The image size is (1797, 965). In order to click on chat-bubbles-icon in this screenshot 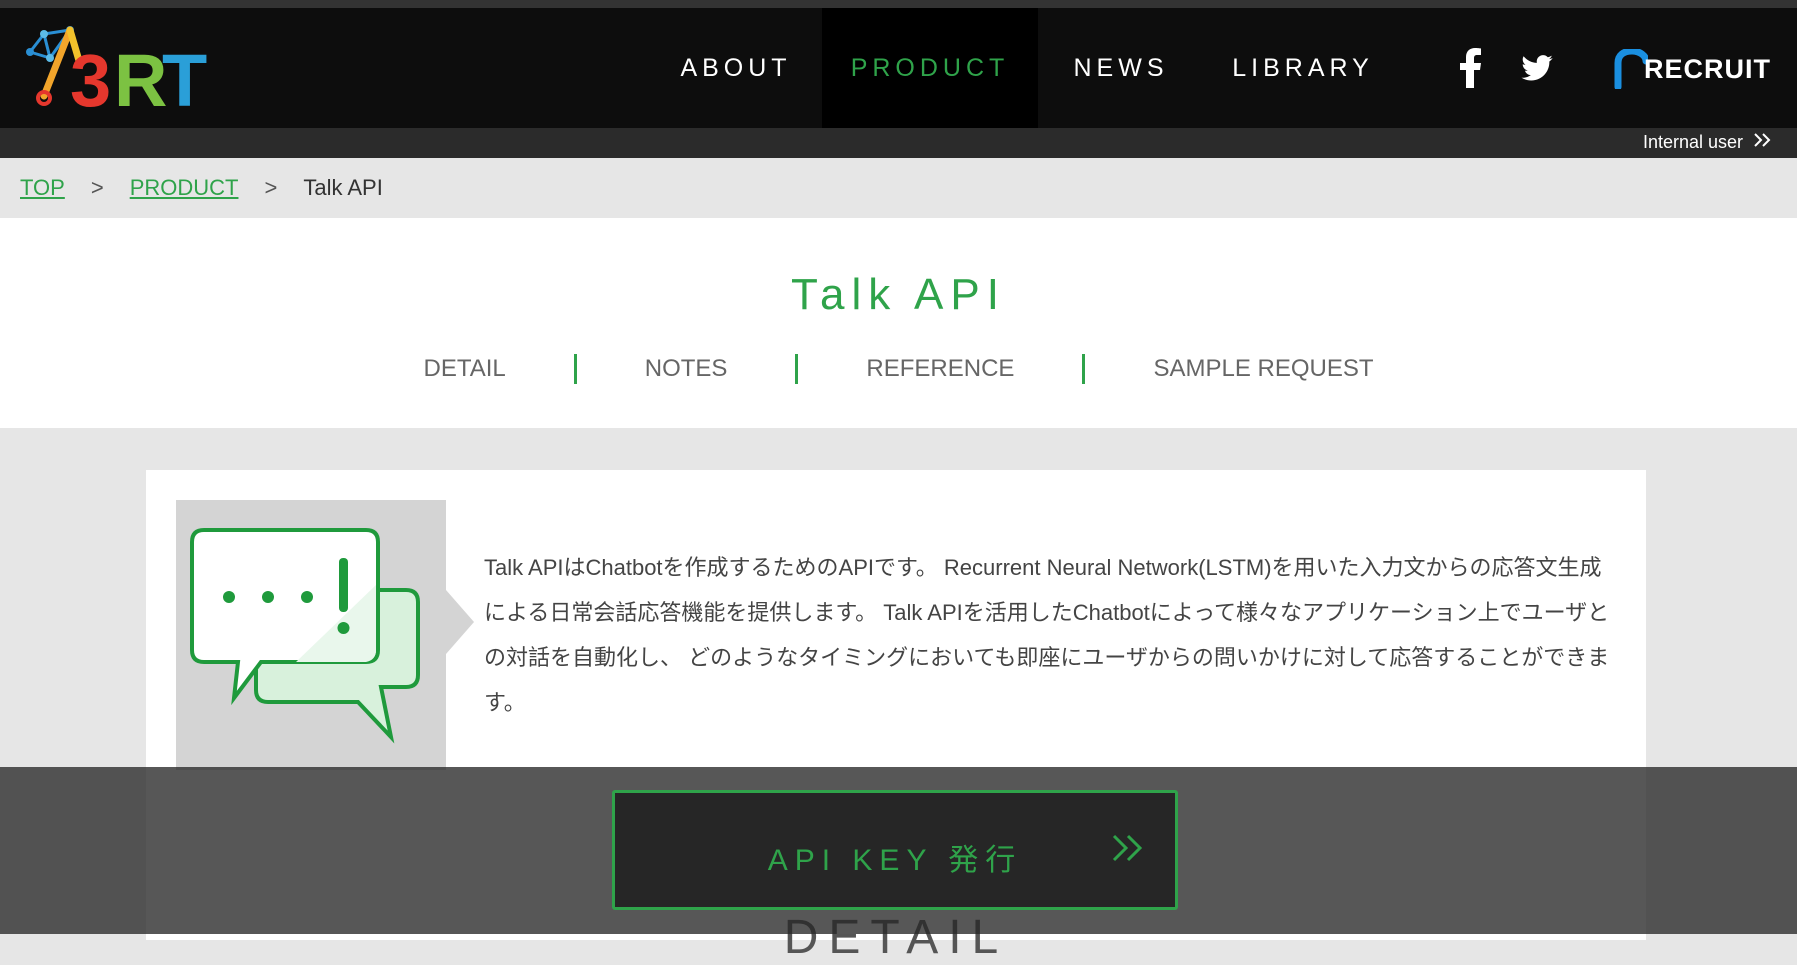, I will do `click(305, 636)`.